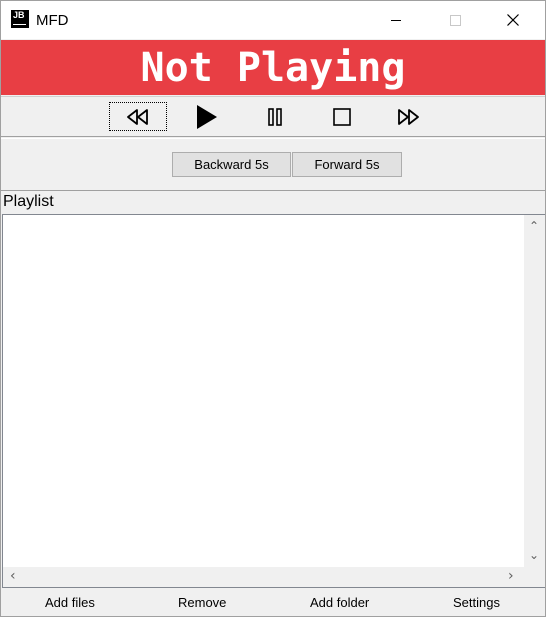 The width and height of the screenshot is (546, 617). I want to click on settings-button: Settings, so click(476, 602).